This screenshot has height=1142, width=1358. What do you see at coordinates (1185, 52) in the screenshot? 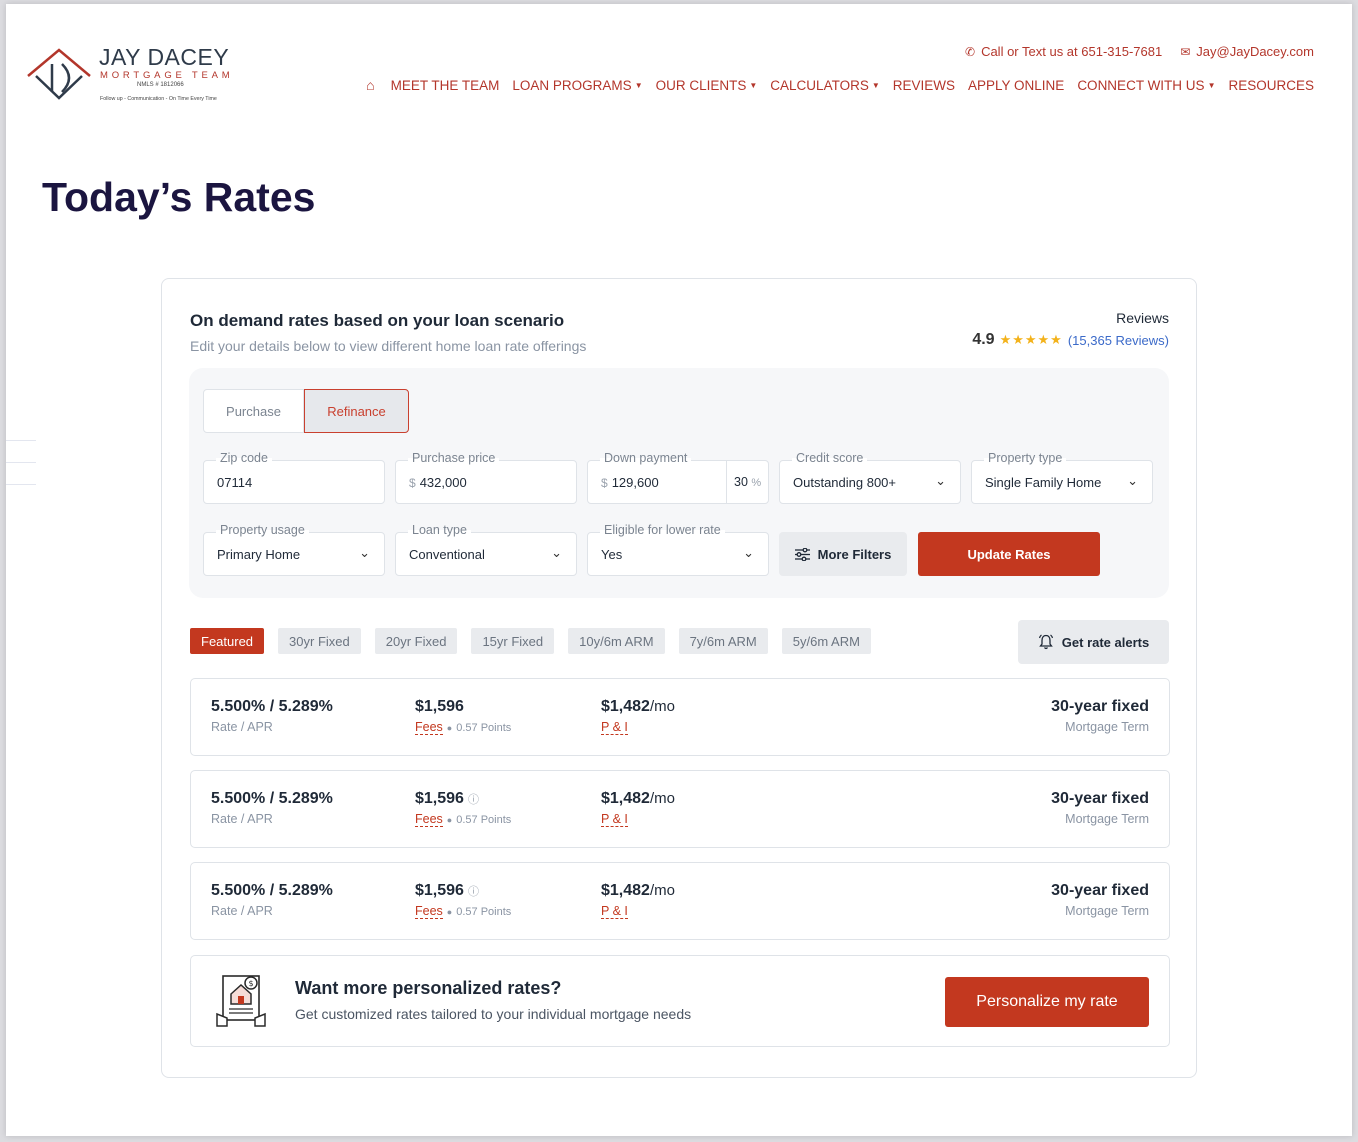
I see `mail-icon: ✉` at bounding box center [1185, 52].